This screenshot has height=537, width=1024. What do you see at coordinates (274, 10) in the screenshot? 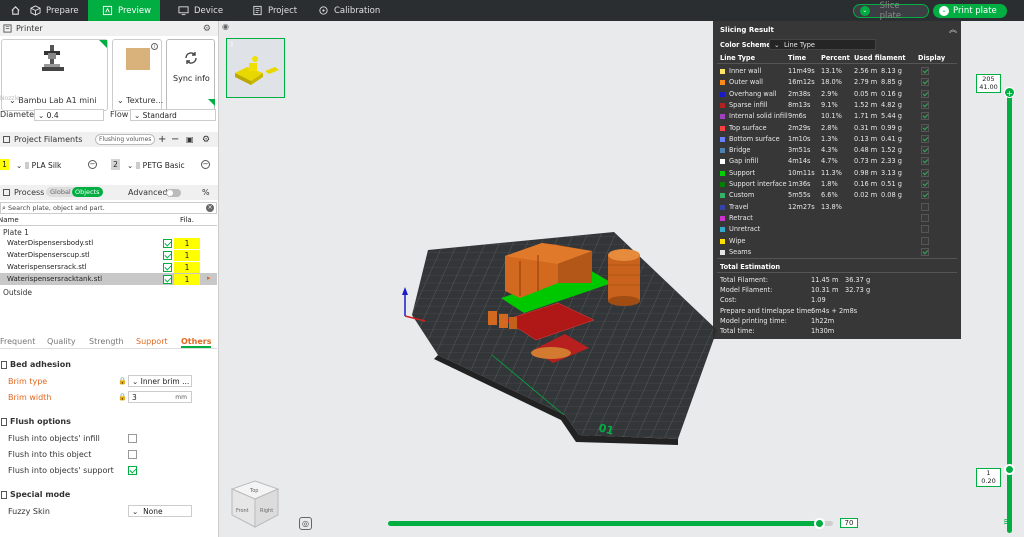
I see `tab-project: Project` at bounding box center [274, 10].